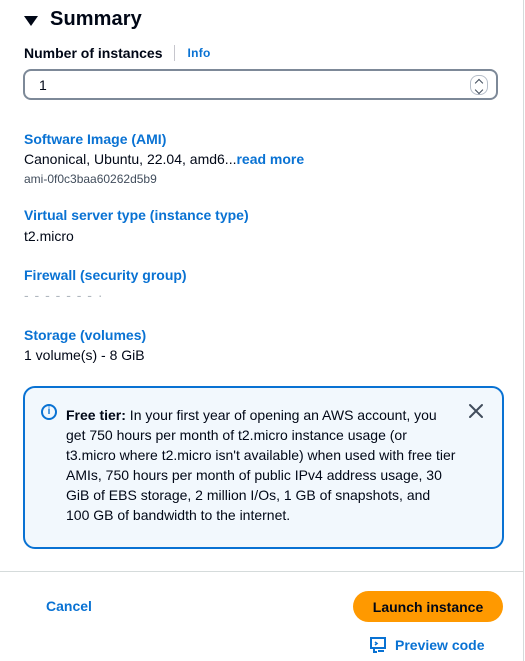 This screenshot has height=661, width=525. Describe the element at coordinates (198, 53) in the screenshot. I see `info-link: Info` at that location.